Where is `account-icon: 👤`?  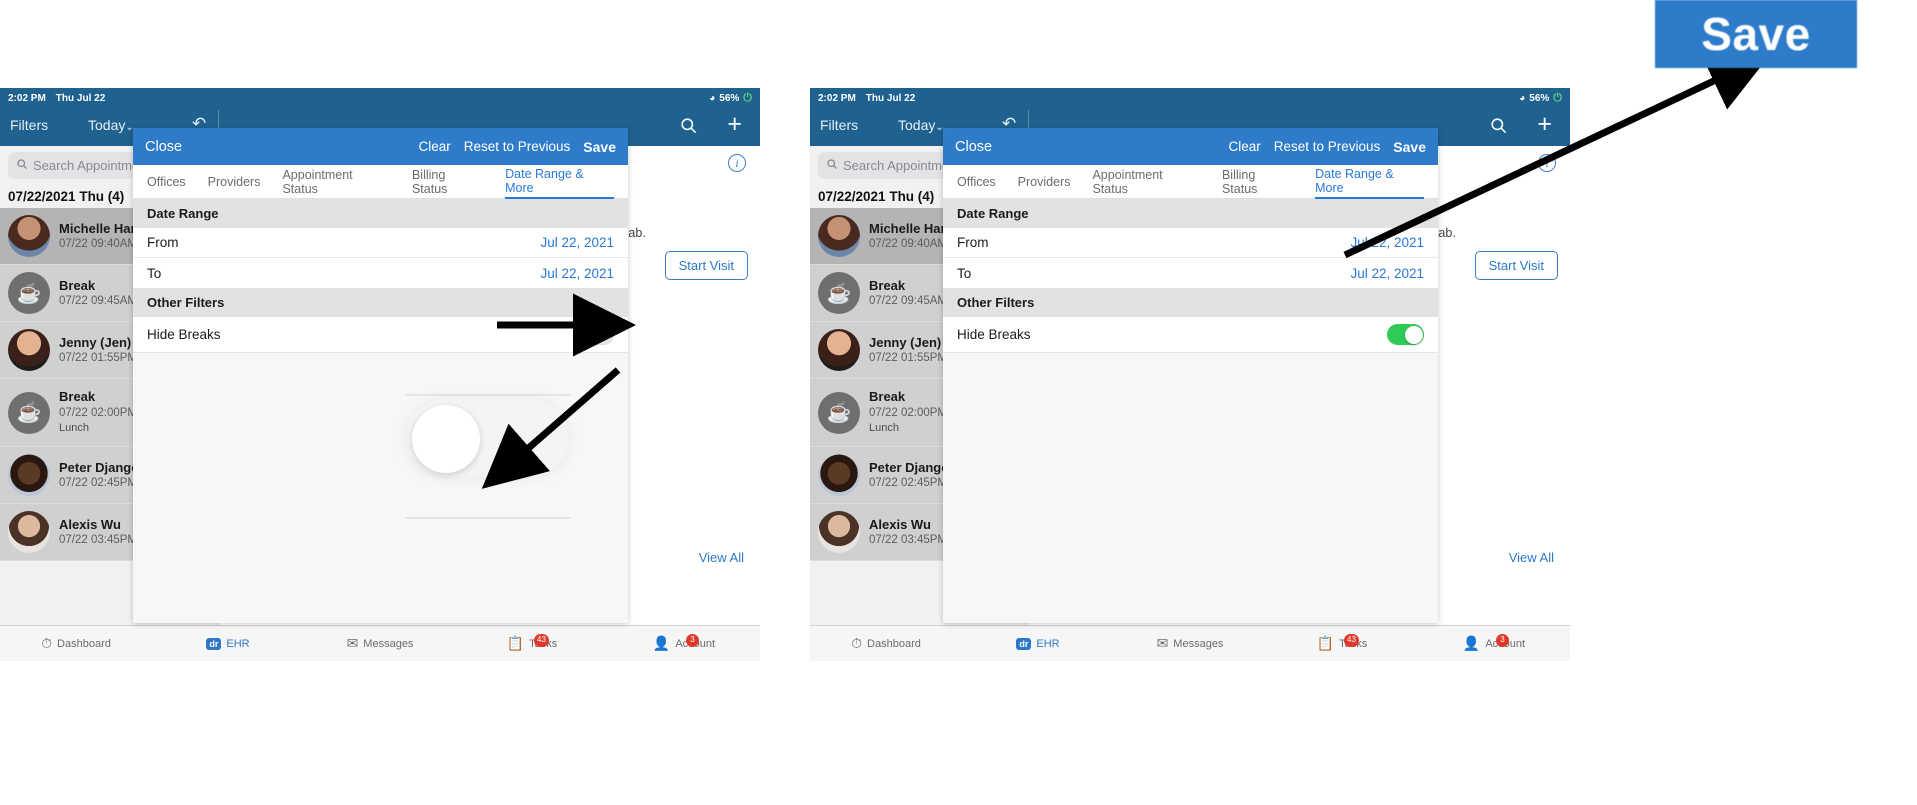
account-icon: 👤 is located at coordinates (1471, 642).